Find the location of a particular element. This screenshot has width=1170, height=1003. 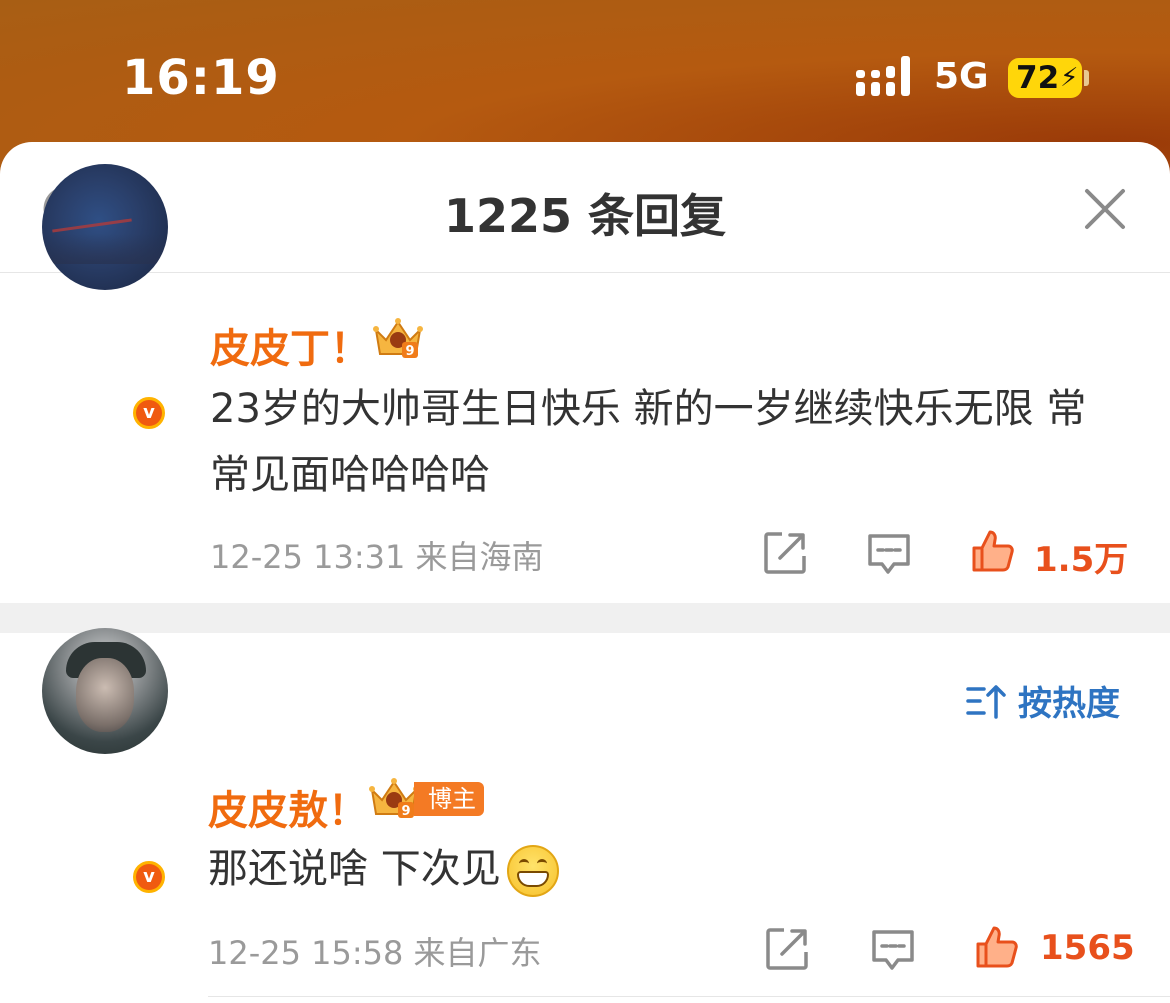

avatar-face is located at coordinates (105, 695).